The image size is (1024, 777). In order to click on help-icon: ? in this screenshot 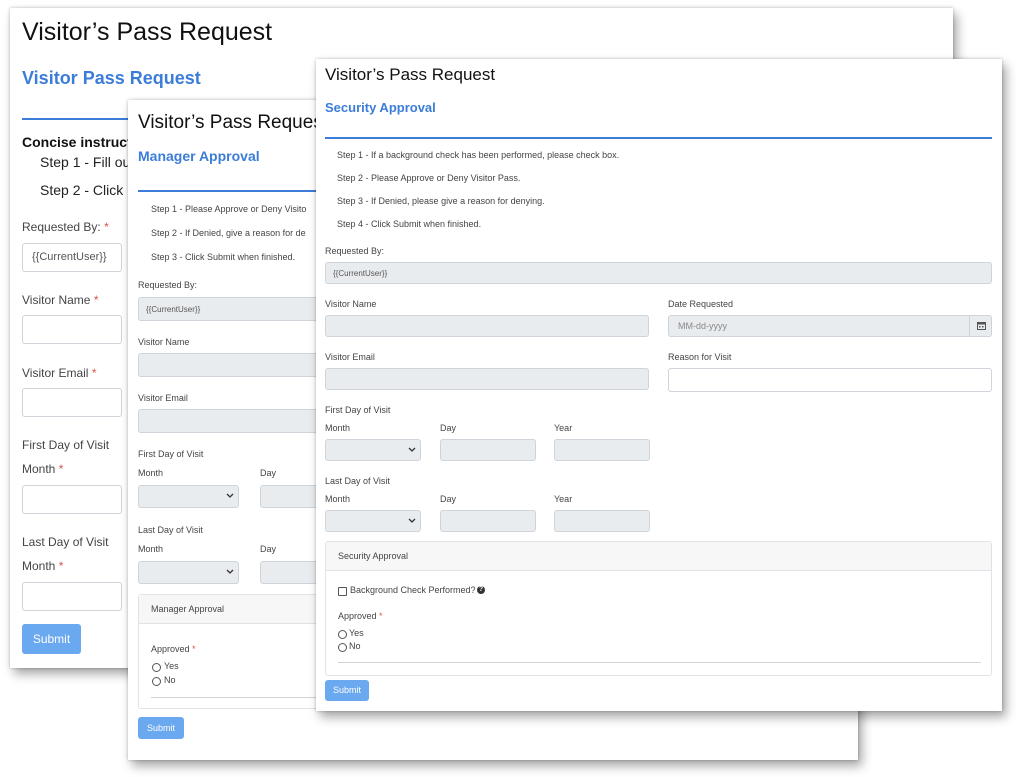, I will do `click(481, 590)`.